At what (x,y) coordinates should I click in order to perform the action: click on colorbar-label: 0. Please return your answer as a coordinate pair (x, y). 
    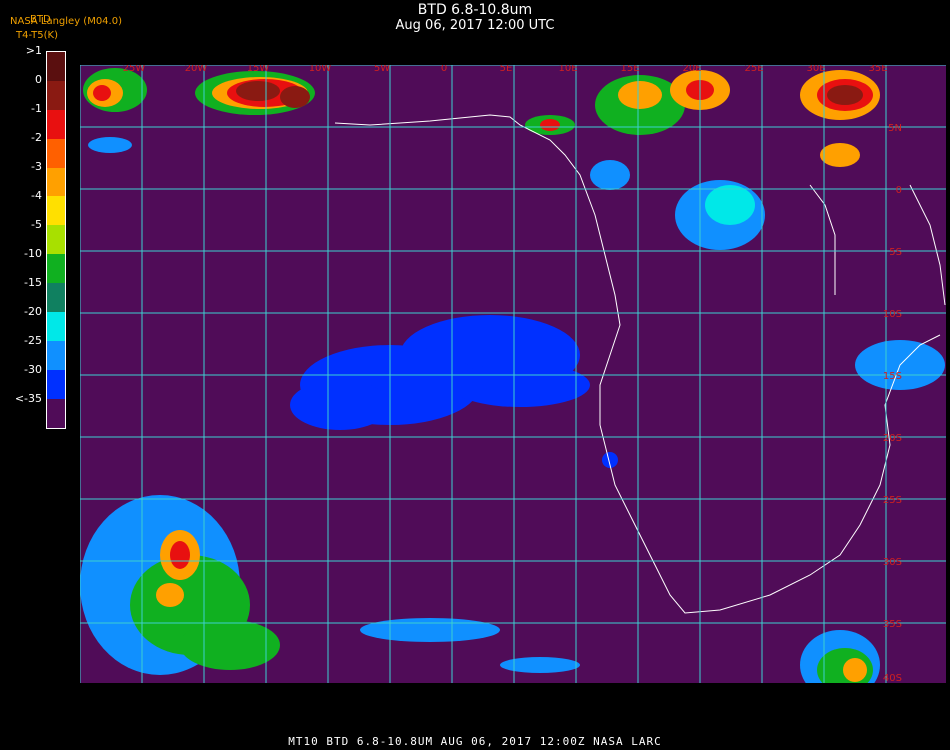
    Looking at the image, I should click on (38, 79).